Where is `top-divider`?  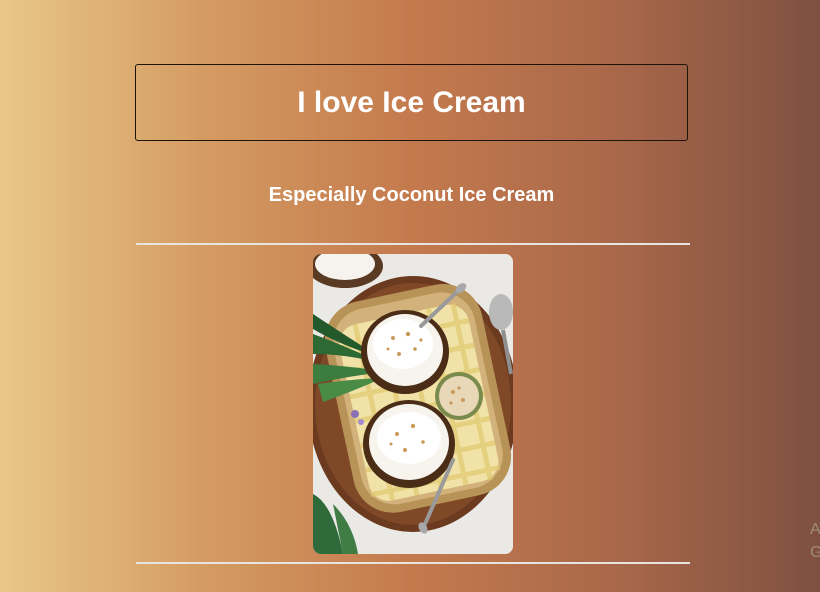
top-divider is located at coordinates (413, 244).